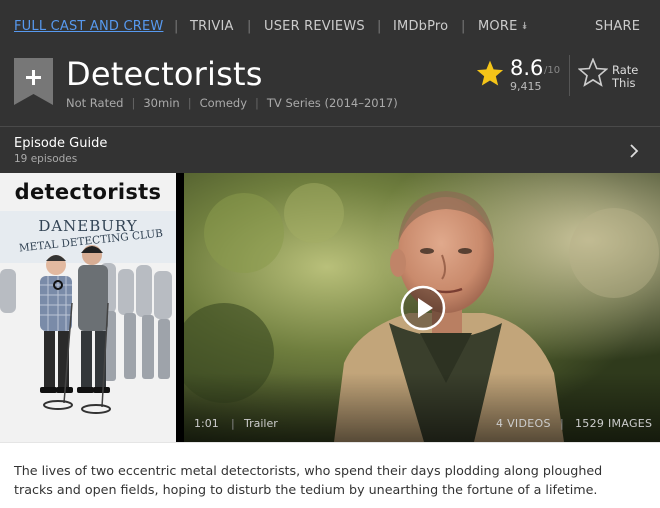  What do you see at coordinates (490, 73) in the screenshot?
I see `star-icon` at bounding box center [490, 73].